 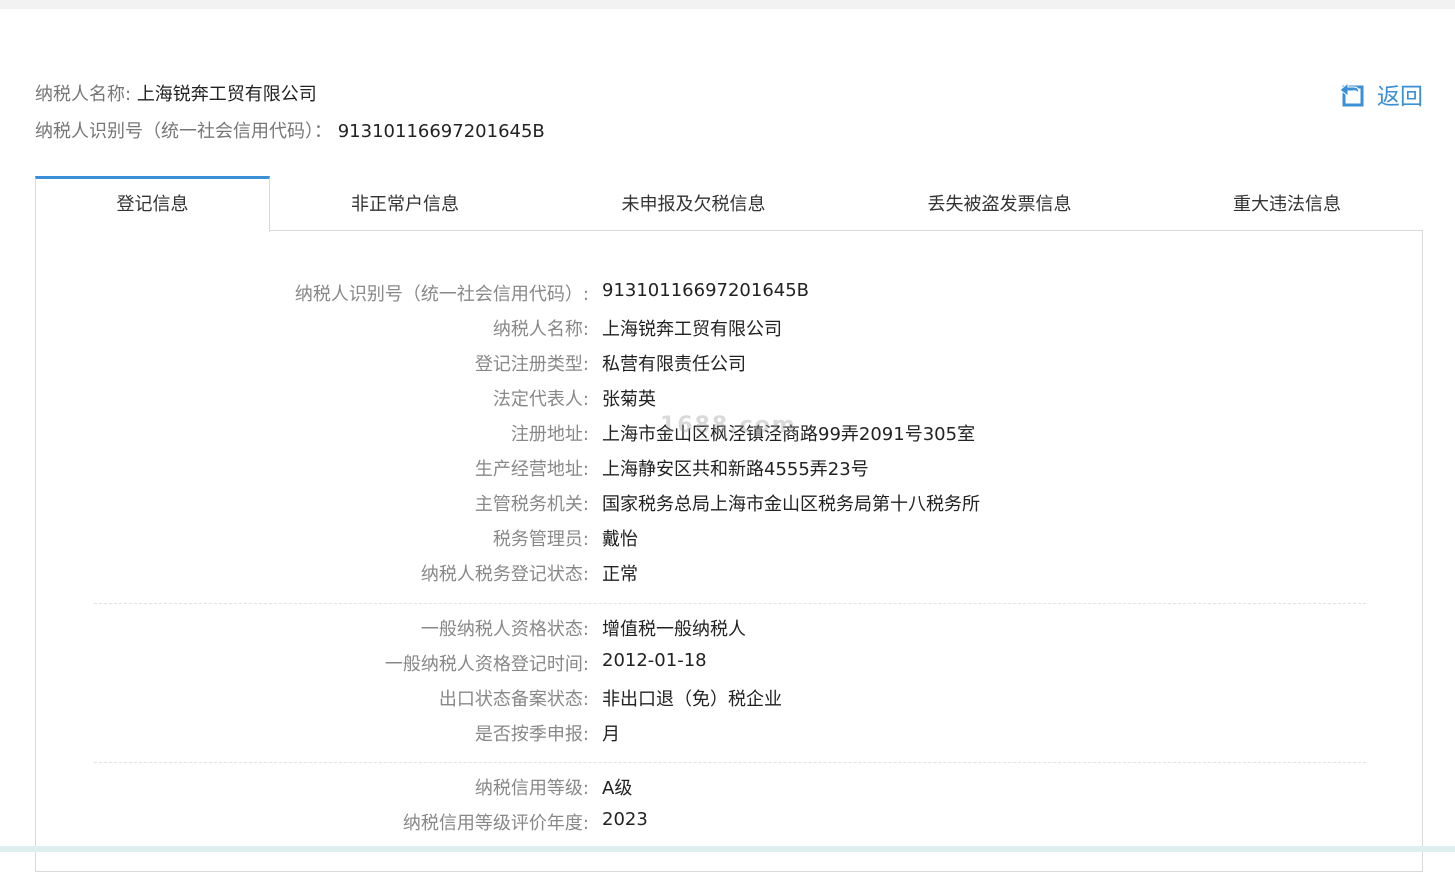 What do you see at coordinates (728, 425) in the screenshot?
I see `watermark: 1688.com` at bounding box center [728, 425].